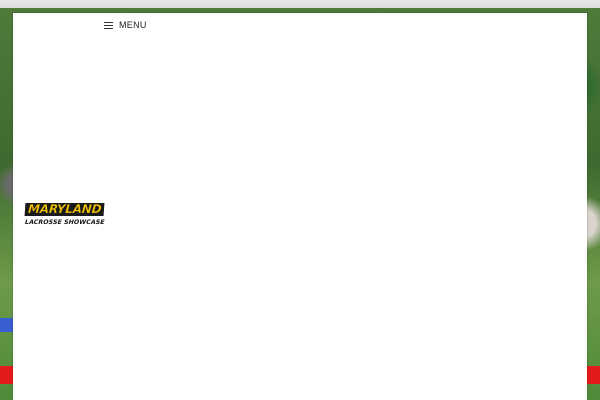 The image size is (600, 400). What do you see at coordinates (108, 25) in the screenshot?
I see `hamburger-icon` at bounding box center [108, 25].